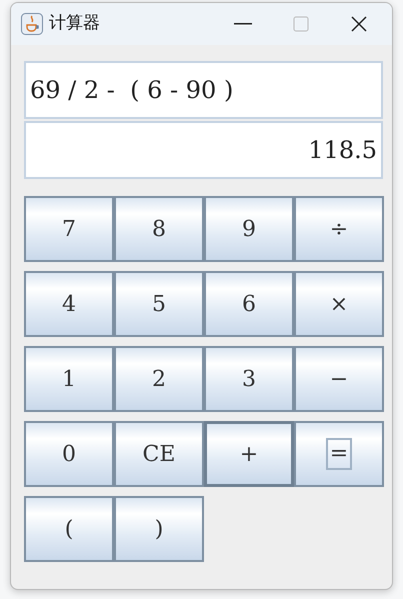 The width and height of the screenshot is (403, 599). I want to click on calculator-key: 1, so click(69, 379).